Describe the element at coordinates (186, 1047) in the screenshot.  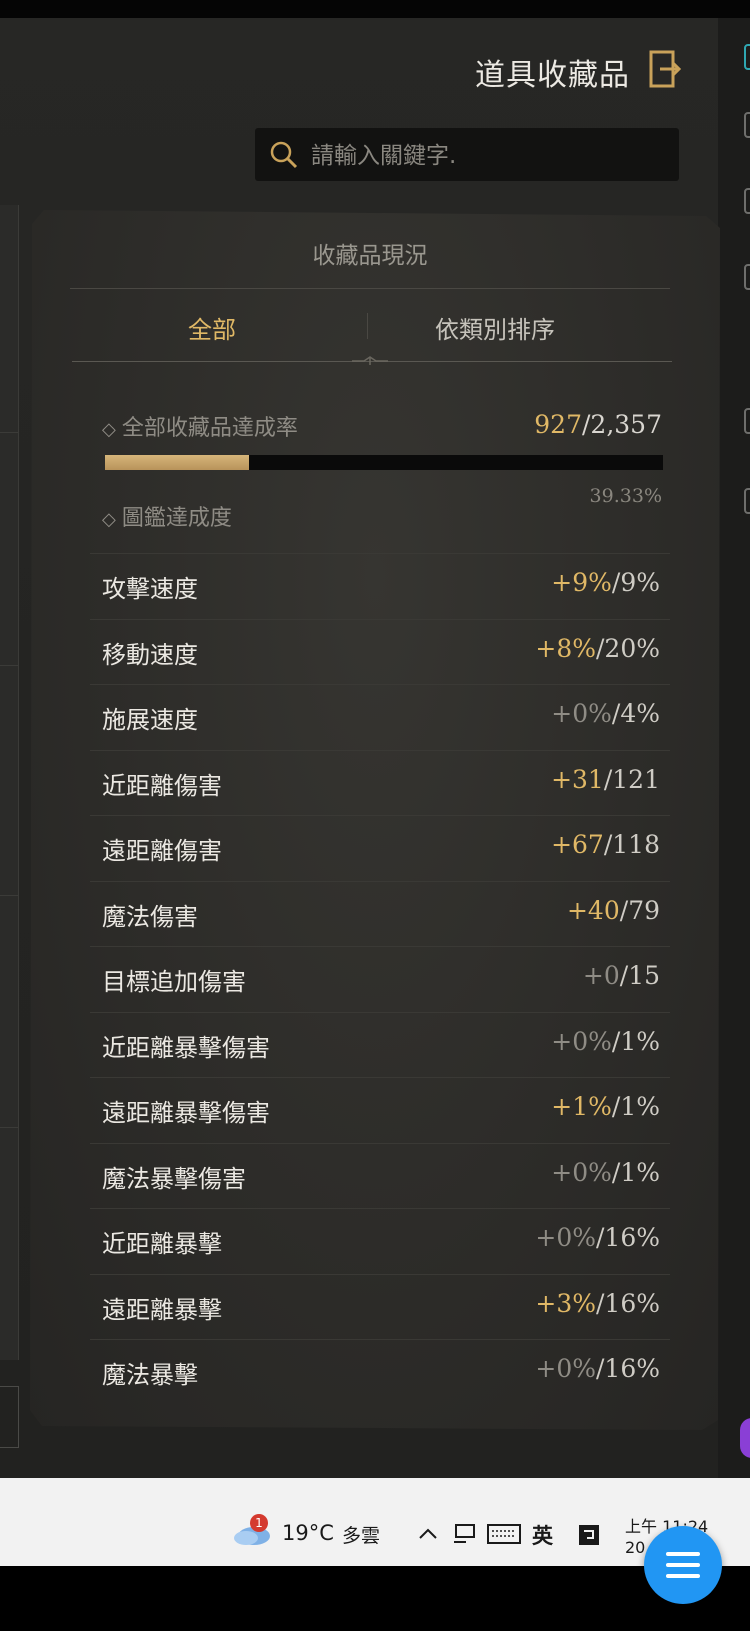
I see `stat-label: 近距離暴擊傷害` at that location.